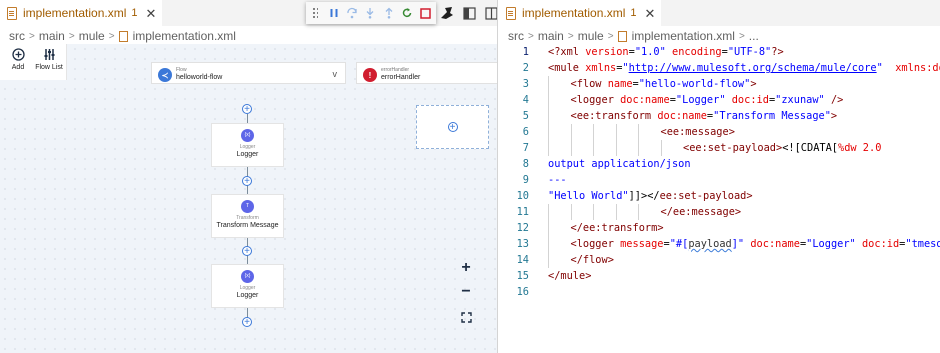  What do you see at coordinates (247, 216) in the screenshot?
I see `transform-component: T Transform Transform Message` at bounding box center [247, 216].